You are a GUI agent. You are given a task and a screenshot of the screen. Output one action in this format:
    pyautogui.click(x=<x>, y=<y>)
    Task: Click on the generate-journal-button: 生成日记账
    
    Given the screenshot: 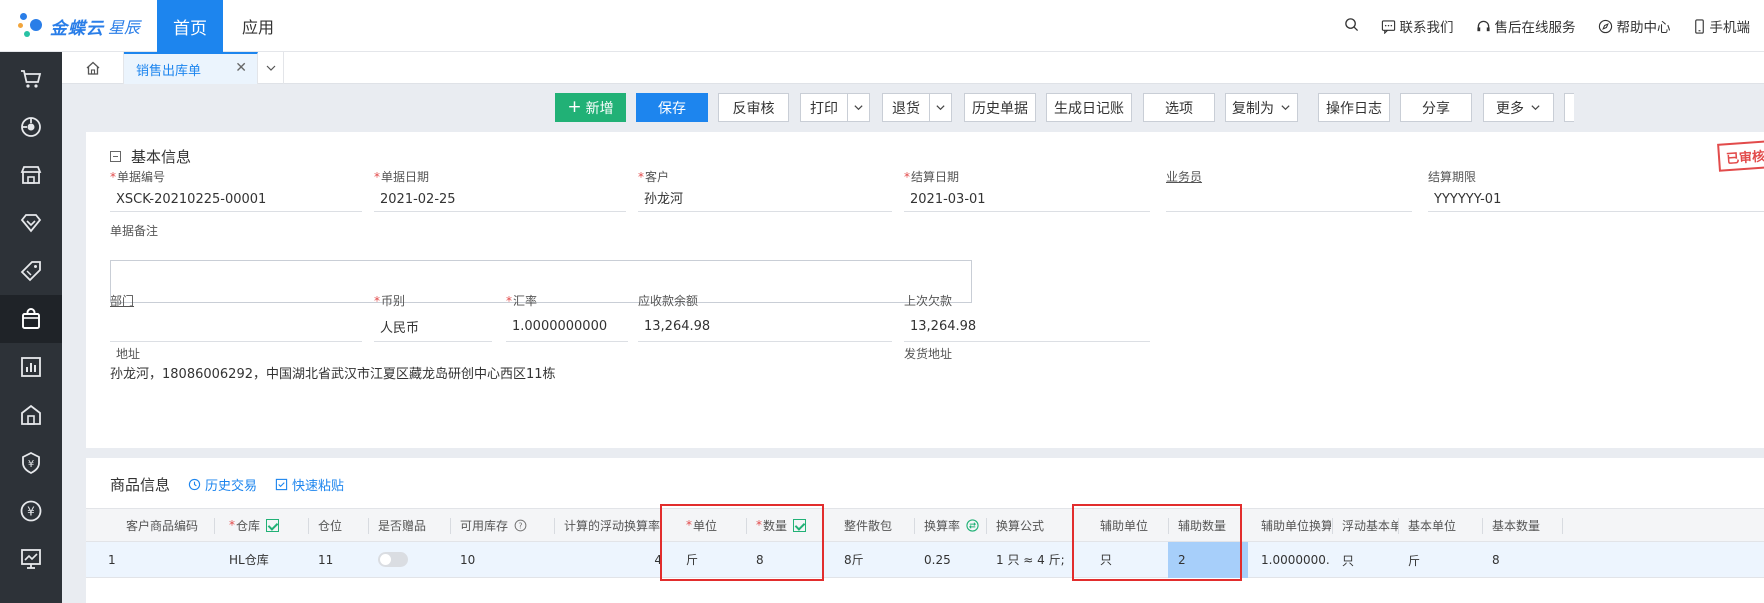 What is the action you would take?
    pyautogui.click(x=1089, y=107)
    